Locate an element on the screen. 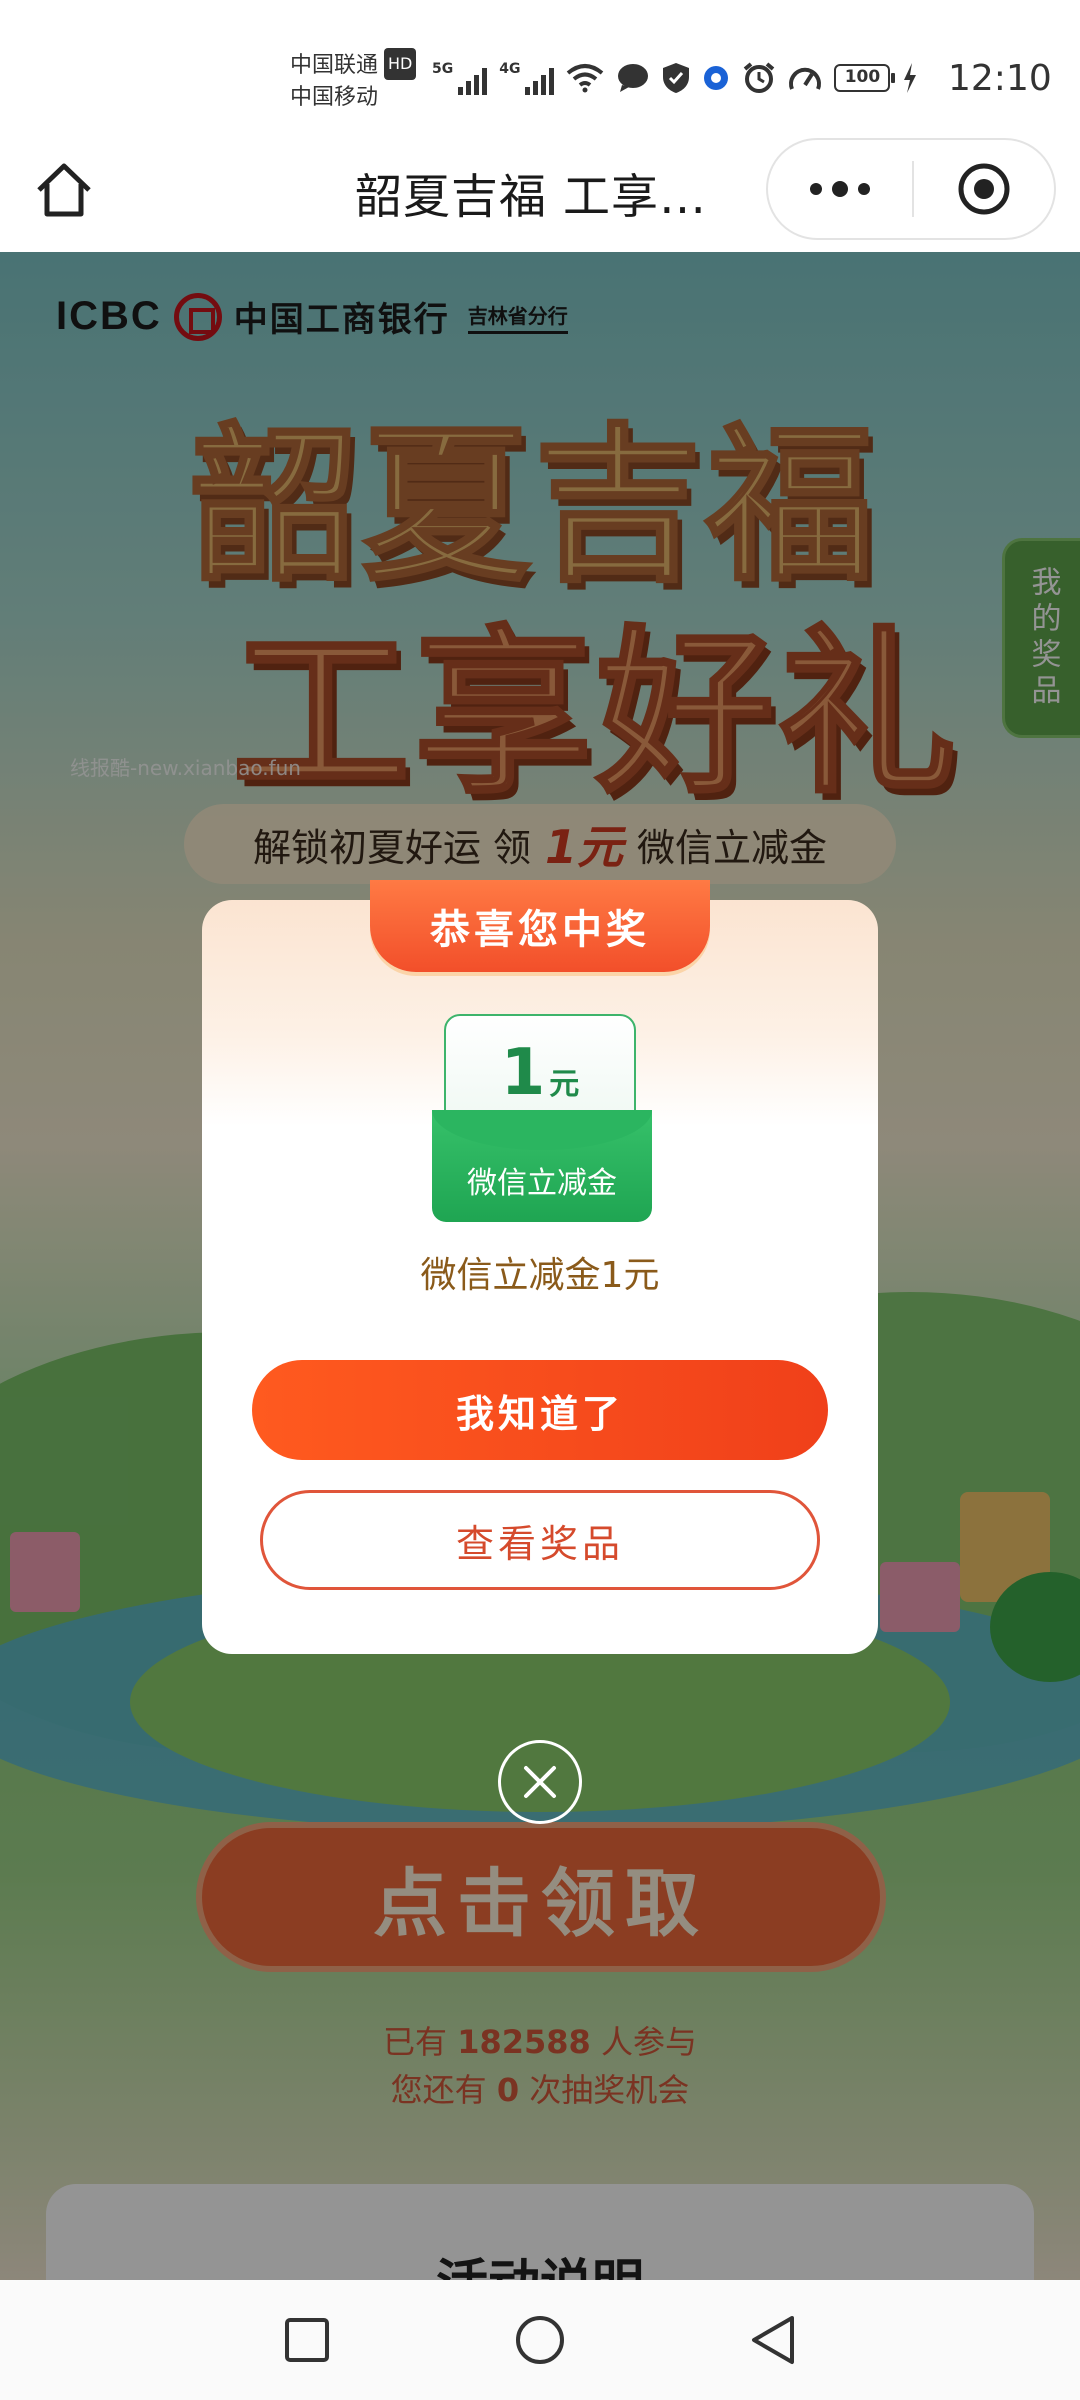  speed-icon is located at coordinates (805, 78).